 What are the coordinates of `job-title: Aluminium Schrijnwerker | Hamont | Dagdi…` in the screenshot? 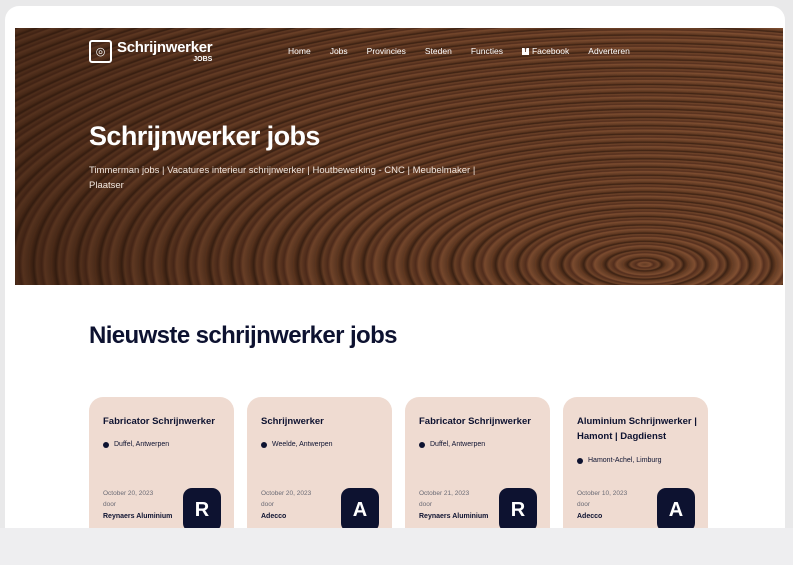 It's located at (638, 429).